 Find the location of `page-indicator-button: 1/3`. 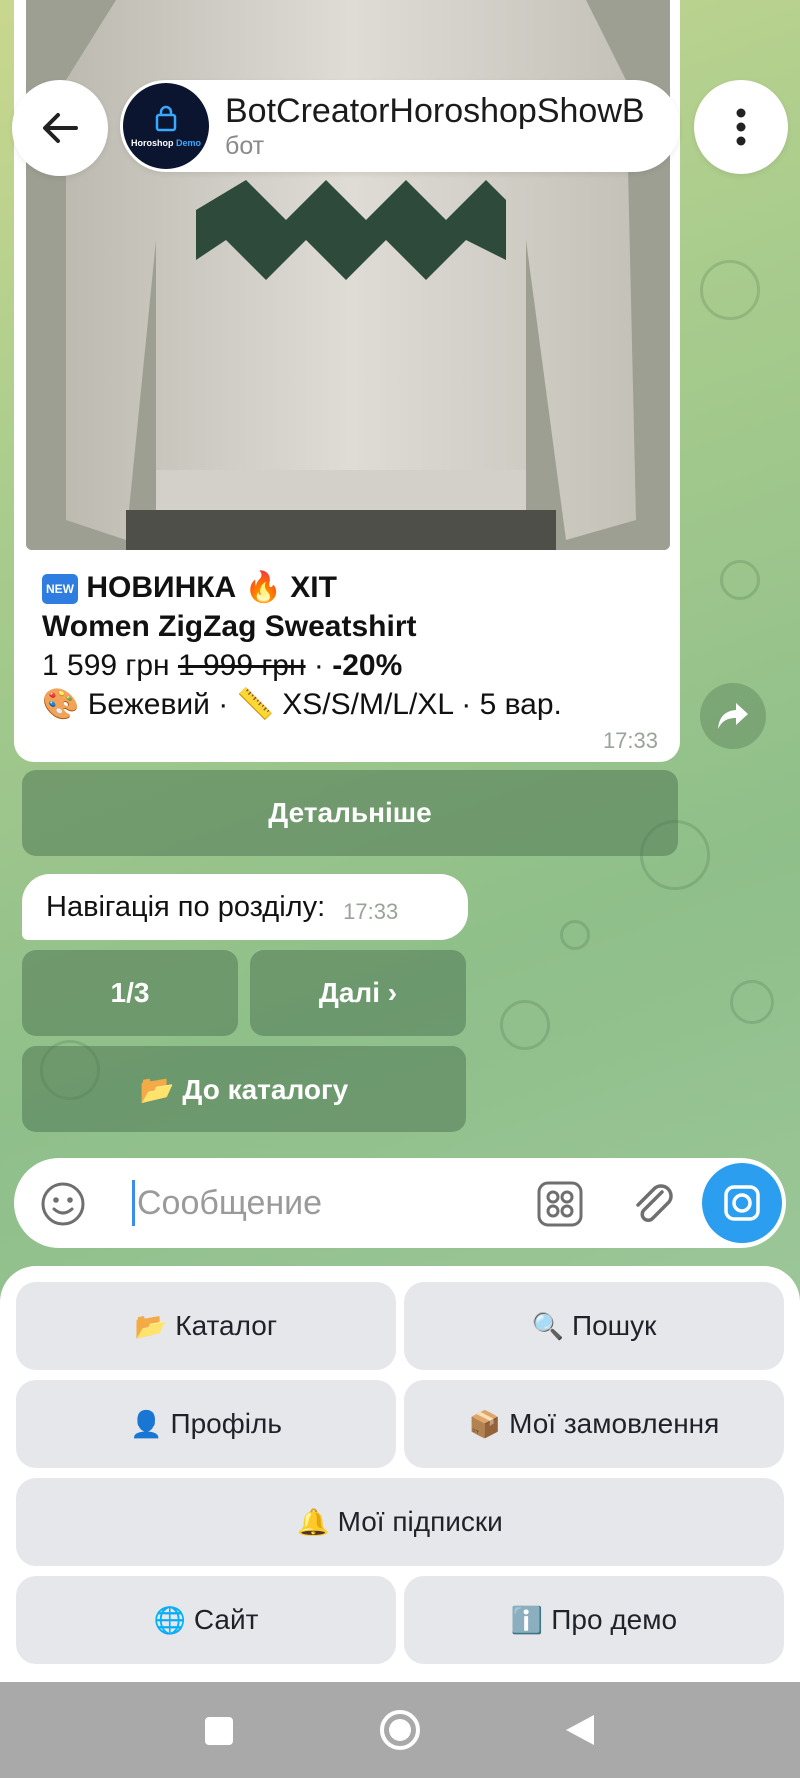

page-indicator-button: 1/3 is located at coordinates (130, 993).